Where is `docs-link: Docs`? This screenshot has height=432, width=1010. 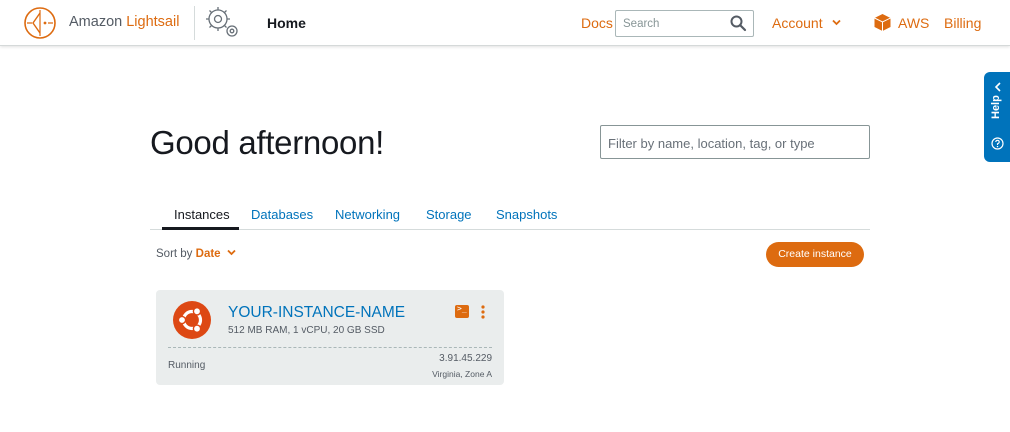
docs-link: Docs is located at coordinates (597, 23).